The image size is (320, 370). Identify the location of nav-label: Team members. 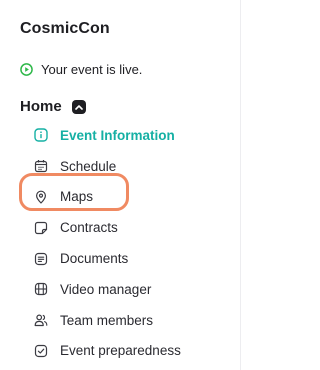
(107, 320).